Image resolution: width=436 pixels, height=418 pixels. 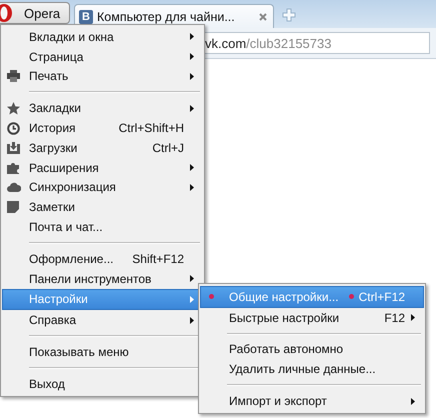 What do you see at coordinates (289, 15) in the screenshot?
I see `plus-icon` at bounding box center [289, 15].